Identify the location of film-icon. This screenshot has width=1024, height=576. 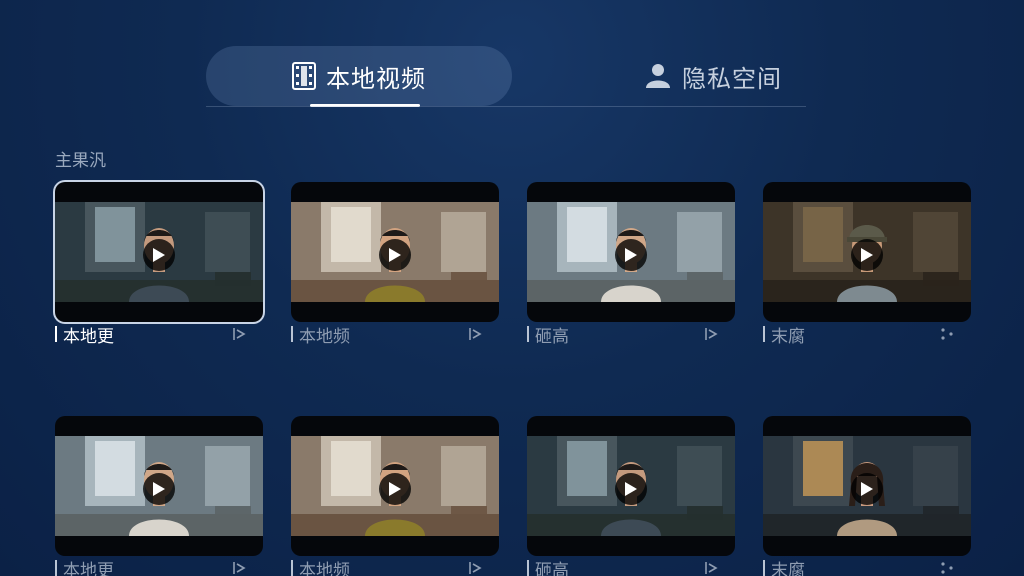
(304, 76).